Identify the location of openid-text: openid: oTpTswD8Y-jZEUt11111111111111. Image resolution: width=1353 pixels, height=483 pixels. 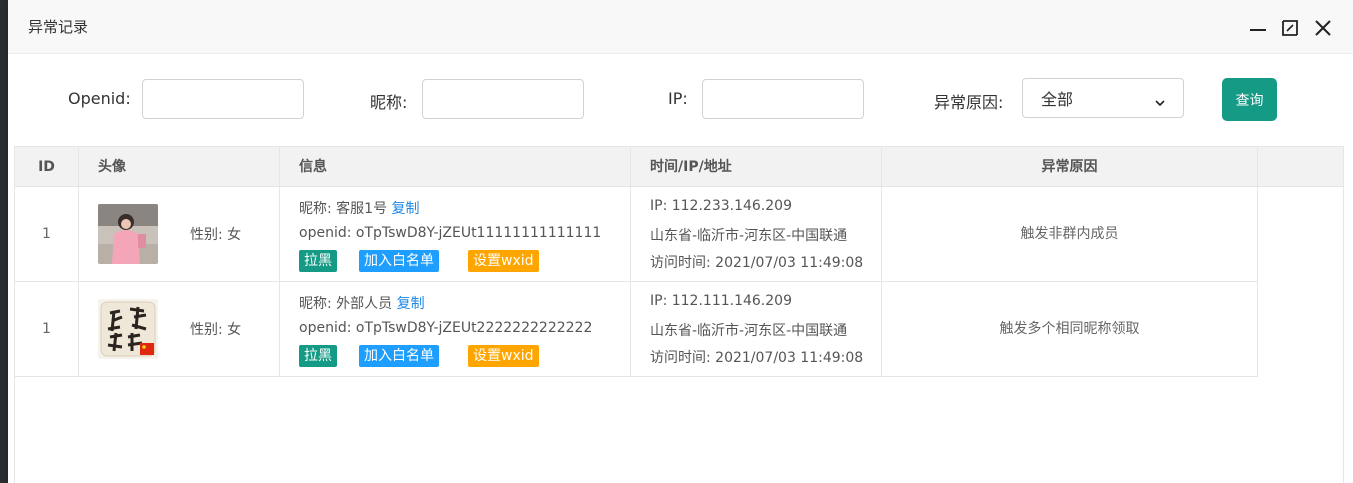
(450, 233).